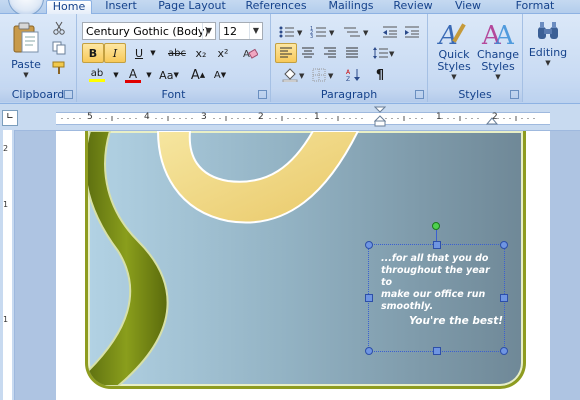 The width and height of the screenshot is (580, 400). I want to click on cut-button, so click(59, 28).